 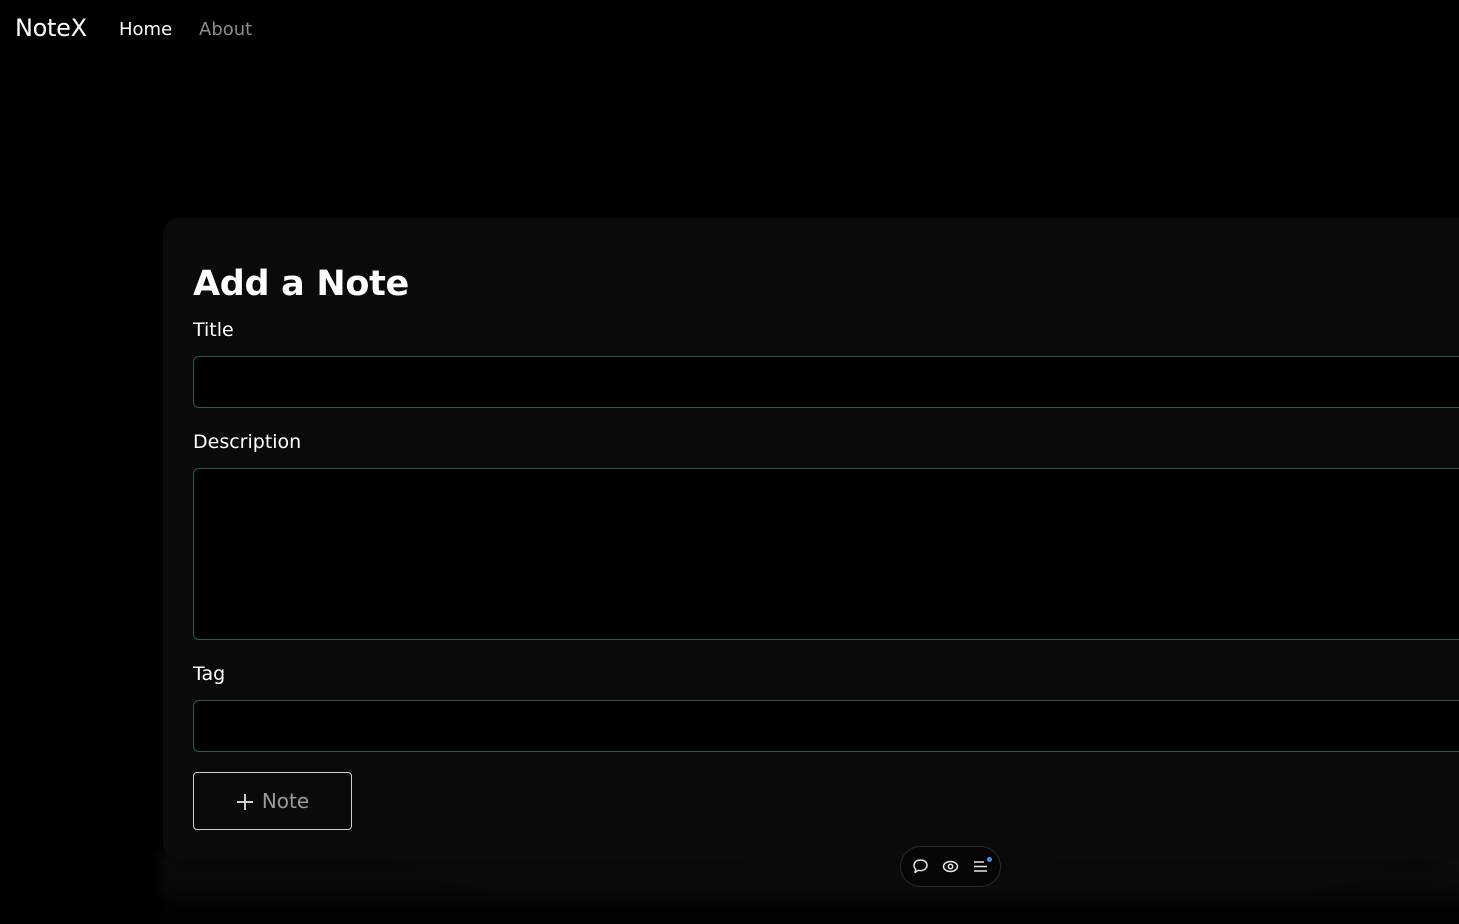 What do you see at coordinates (921, 867) in the screenshot?
I see `comment-icon` at bounding box center [921, 867].